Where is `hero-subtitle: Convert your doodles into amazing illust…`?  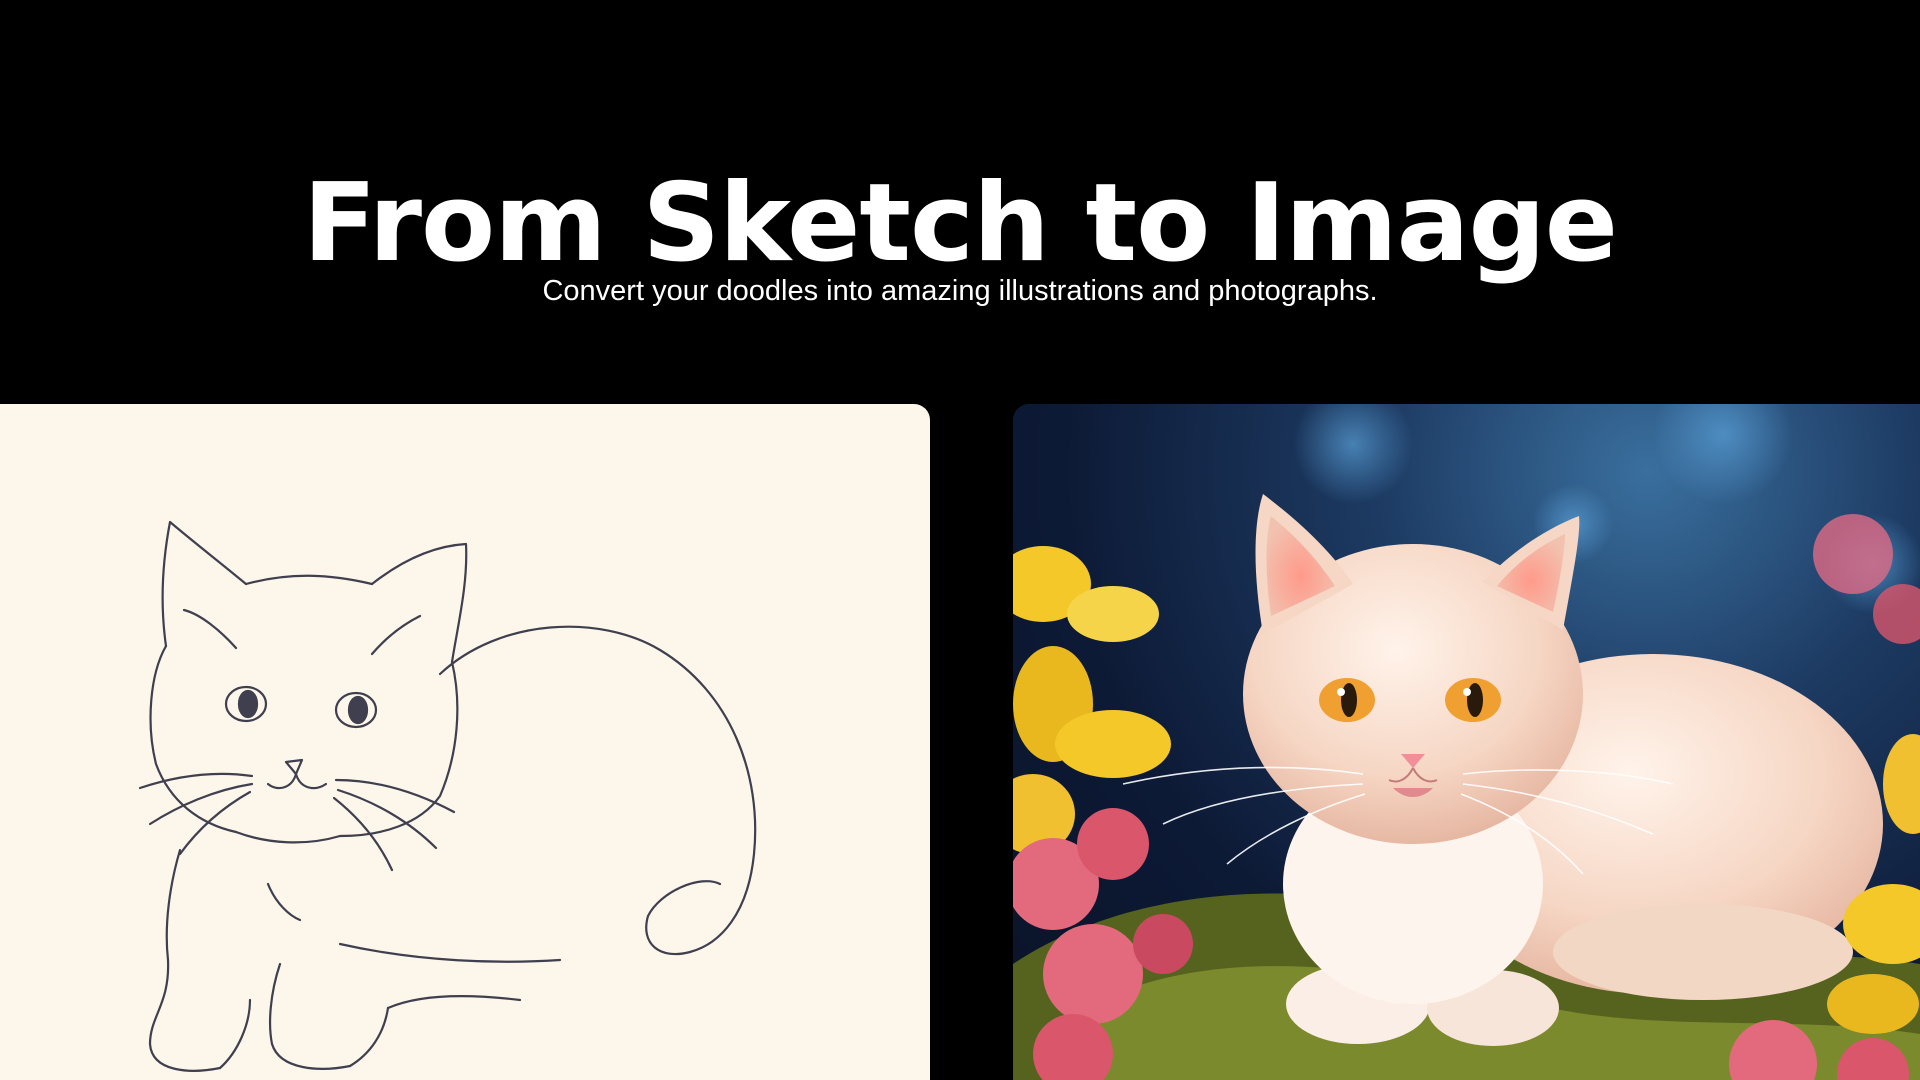 hero-subtitle: Convert your doodles into amazing illust… is located at coordinates (960, 291).